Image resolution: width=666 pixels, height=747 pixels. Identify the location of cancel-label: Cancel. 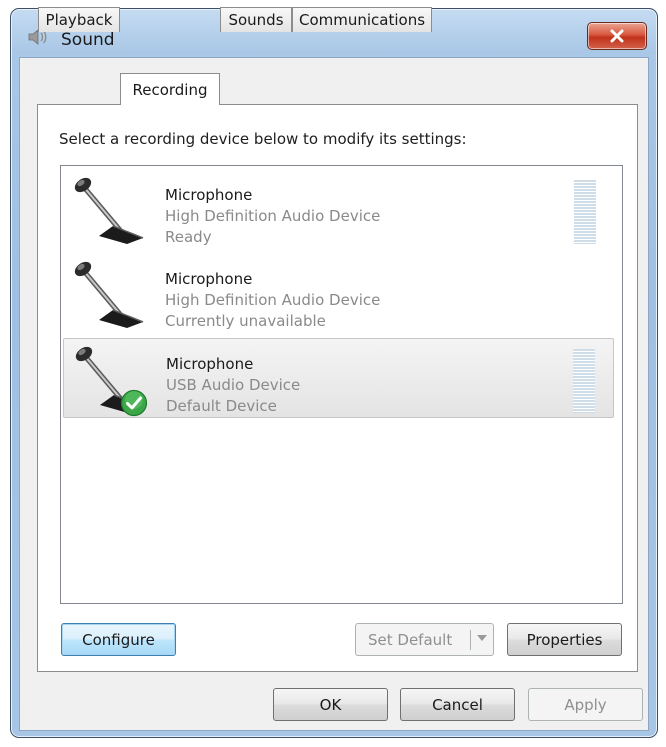
(457, 704).